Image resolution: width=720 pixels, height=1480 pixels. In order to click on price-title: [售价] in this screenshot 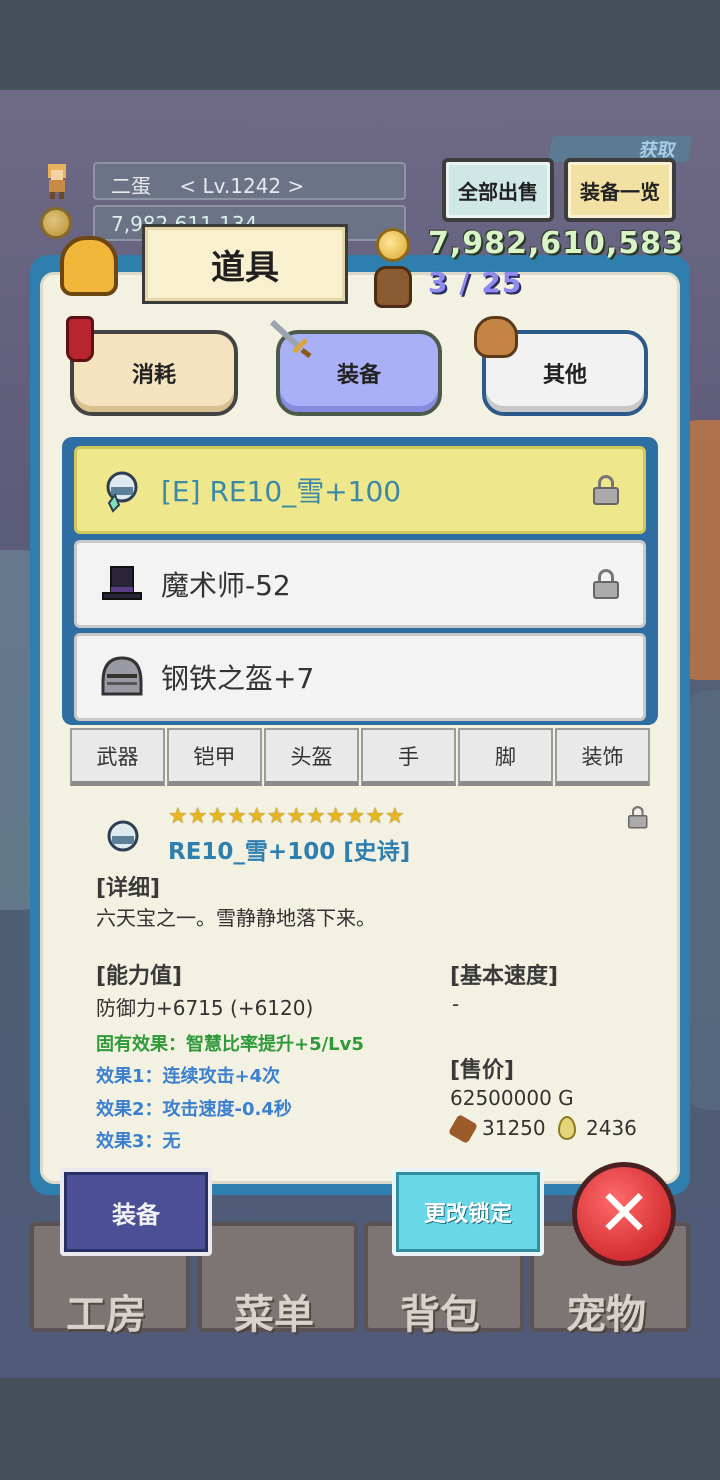, I will do `click(482, 1070)`.